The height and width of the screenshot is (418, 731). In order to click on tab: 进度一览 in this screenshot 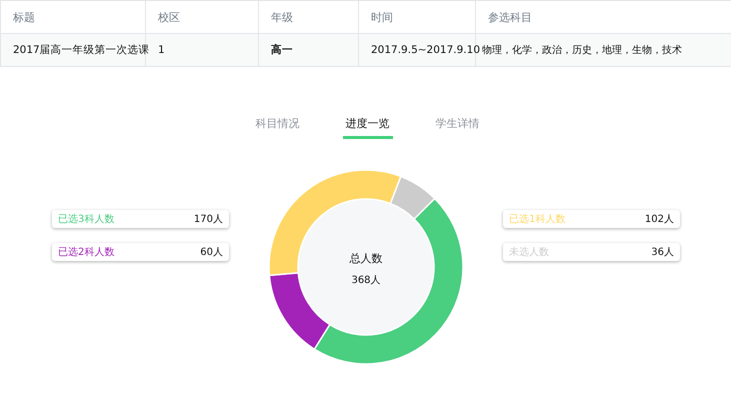, I will do `click(367, 126)`.